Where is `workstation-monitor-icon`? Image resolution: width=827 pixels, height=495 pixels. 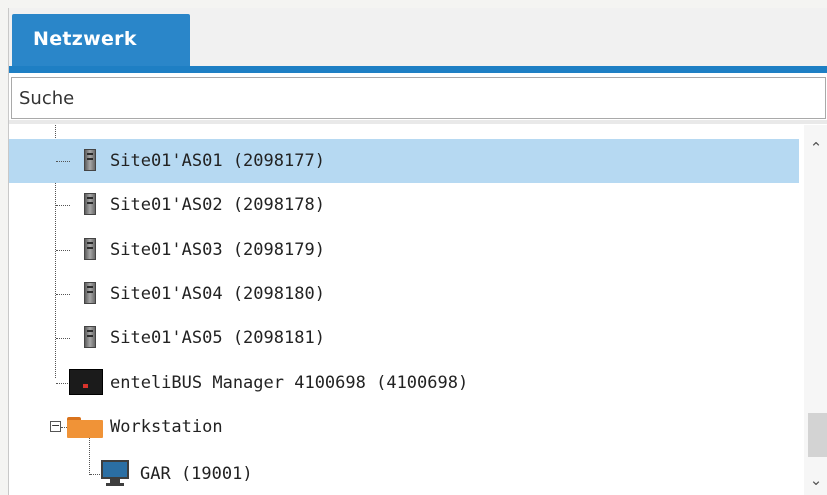
workstation-monitor-icon is located at coordinates (115, 473).